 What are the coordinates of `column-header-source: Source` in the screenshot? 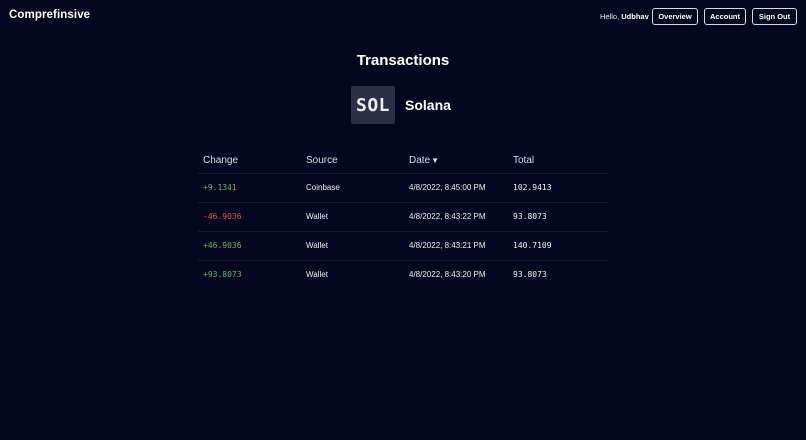 It's located at (322, 160).